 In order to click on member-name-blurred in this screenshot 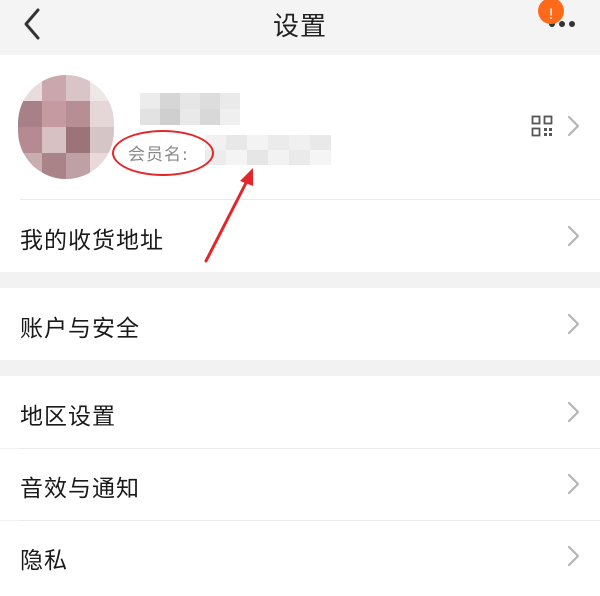, I will do `click(270, 150)`.